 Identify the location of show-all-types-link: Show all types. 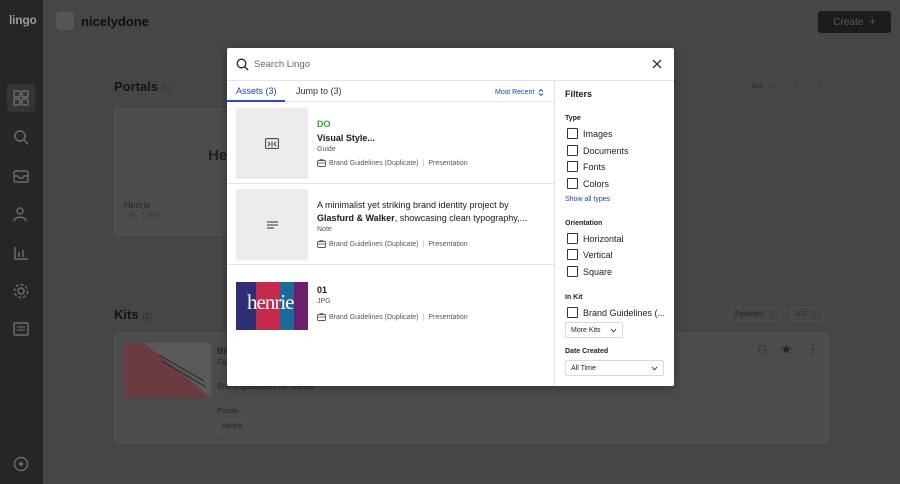
(587, 199).